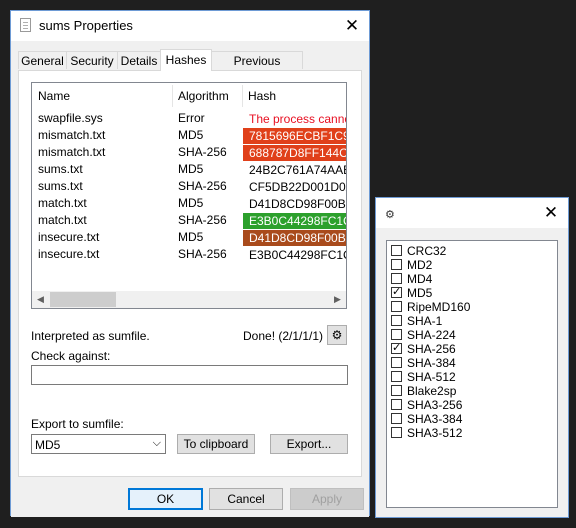 Image resolution: width=576 pixels, height=528 pixels. Describe the element at coordinates (283, 336) in the screenshot. I see `done-status: Done! (2/1/1/1)` at that location.